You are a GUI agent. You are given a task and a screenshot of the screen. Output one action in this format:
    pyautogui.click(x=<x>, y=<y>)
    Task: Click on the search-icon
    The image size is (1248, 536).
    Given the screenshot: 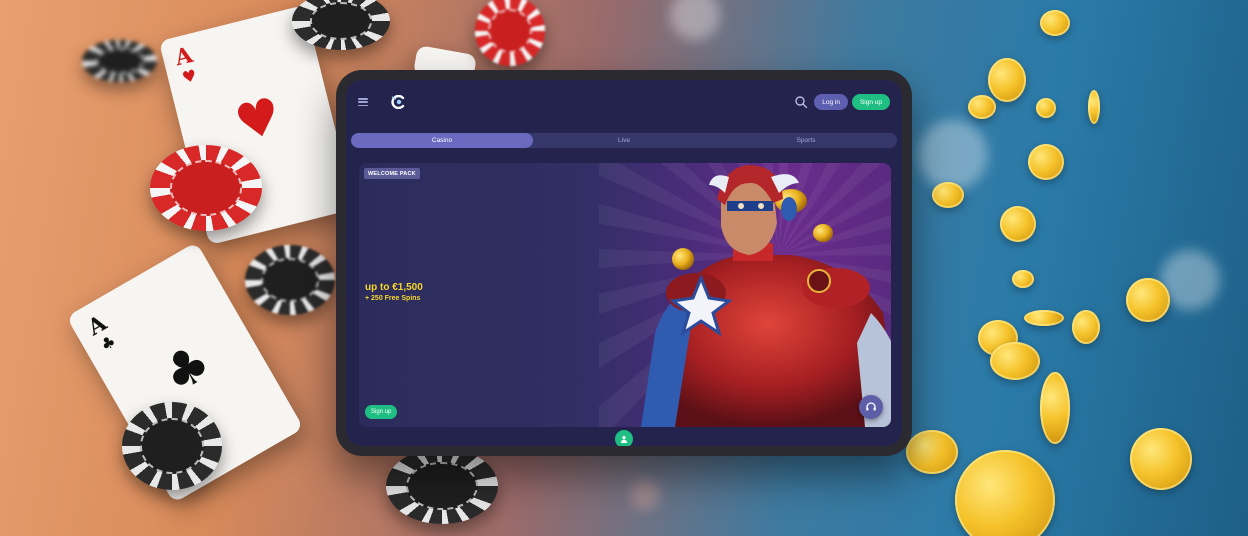 What is the action you would take?
    pyautogui.click(x=801, y=102)
    